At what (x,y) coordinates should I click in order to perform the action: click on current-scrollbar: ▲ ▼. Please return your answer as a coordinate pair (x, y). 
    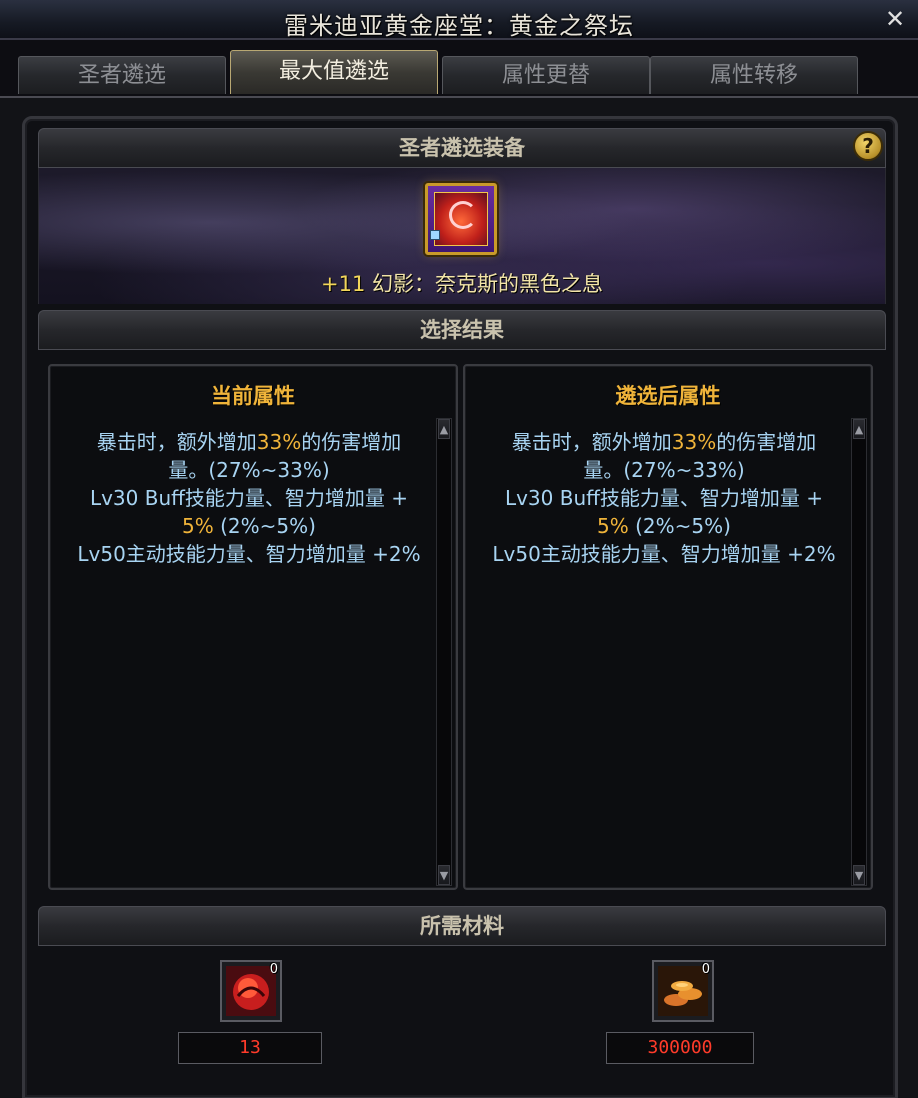
    Looking at the image, I should click on (444, 652).